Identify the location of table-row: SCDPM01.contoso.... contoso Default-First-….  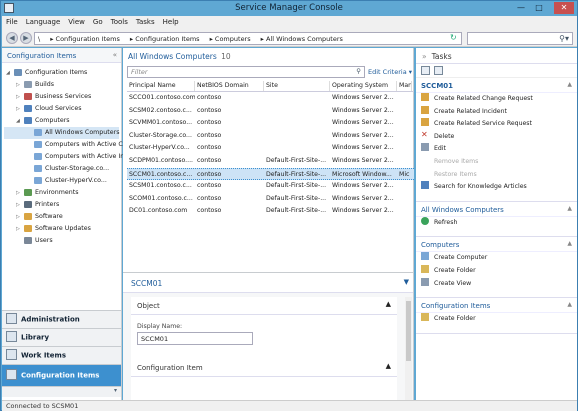
(270, 161).